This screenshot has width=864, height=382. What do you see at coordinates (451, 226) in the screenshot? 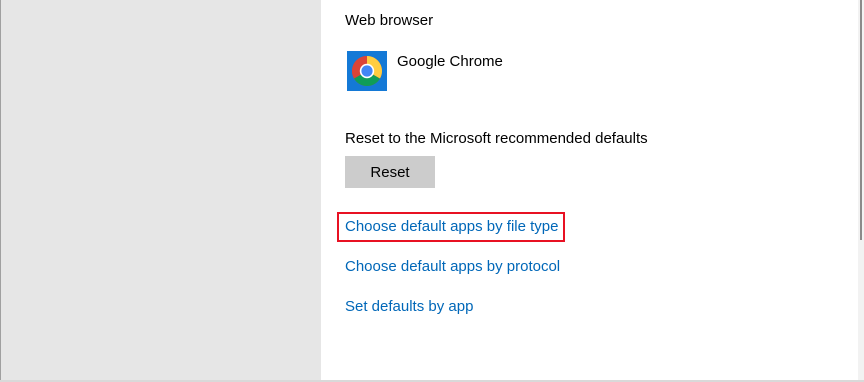
I see `choose-default-apps-by-file-type-link: Choose default apps by file type` at bounding box center [451, 226].